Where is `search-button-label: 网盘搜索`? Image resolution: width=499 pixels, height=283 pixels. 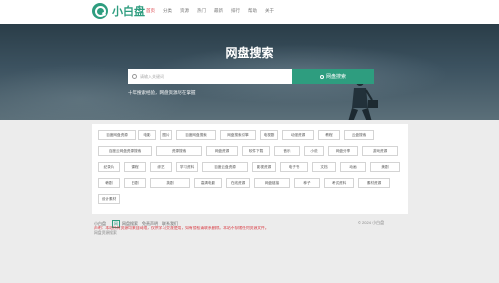
search-button-label: 网盘搜索 is located at coordinates (335, 77).